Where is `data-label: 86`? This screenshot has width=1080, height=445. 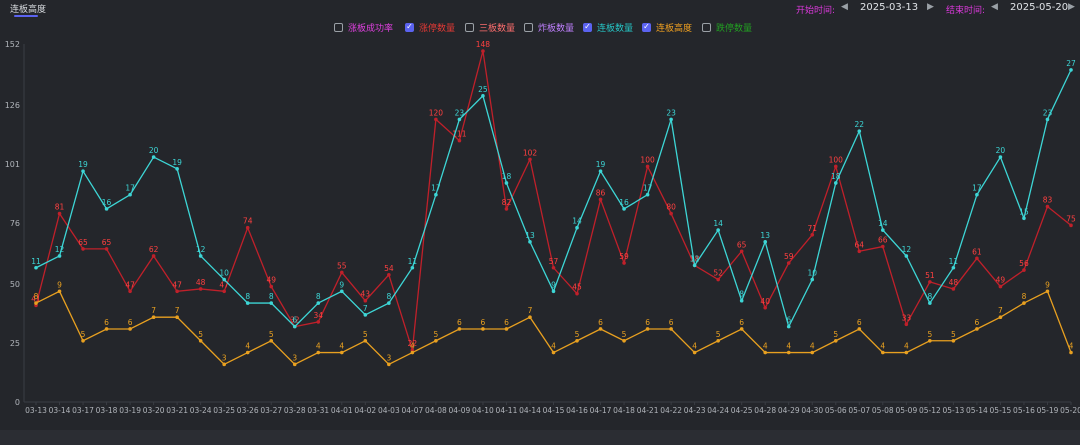 data-label: 86 is located at coordinates (601, 192).